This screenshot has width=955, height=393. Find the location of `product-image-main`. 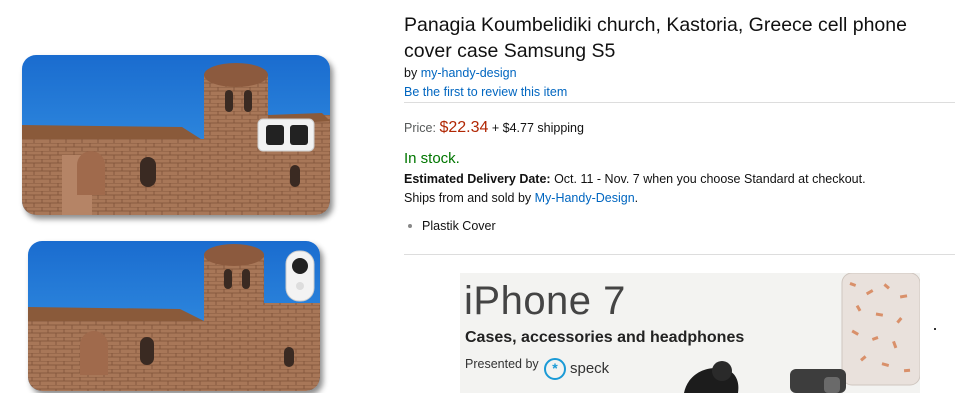

product-image-main is located at coordinates (176, 135).